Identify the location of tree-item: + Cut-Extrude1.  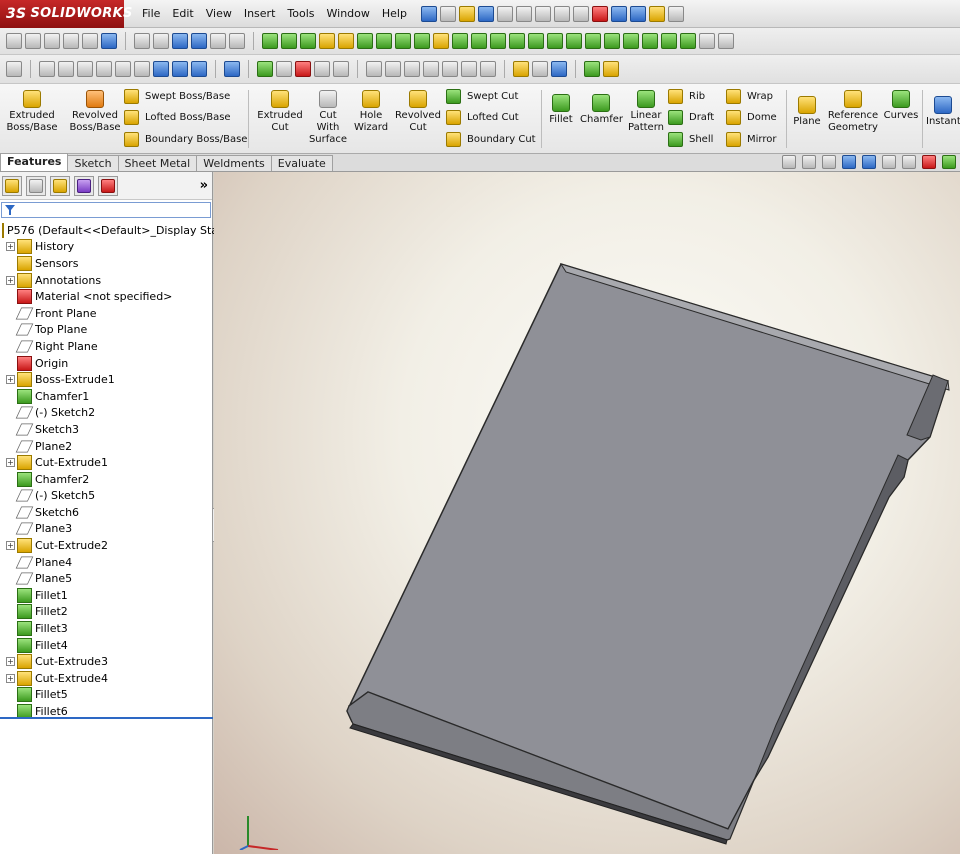
(106, 462).